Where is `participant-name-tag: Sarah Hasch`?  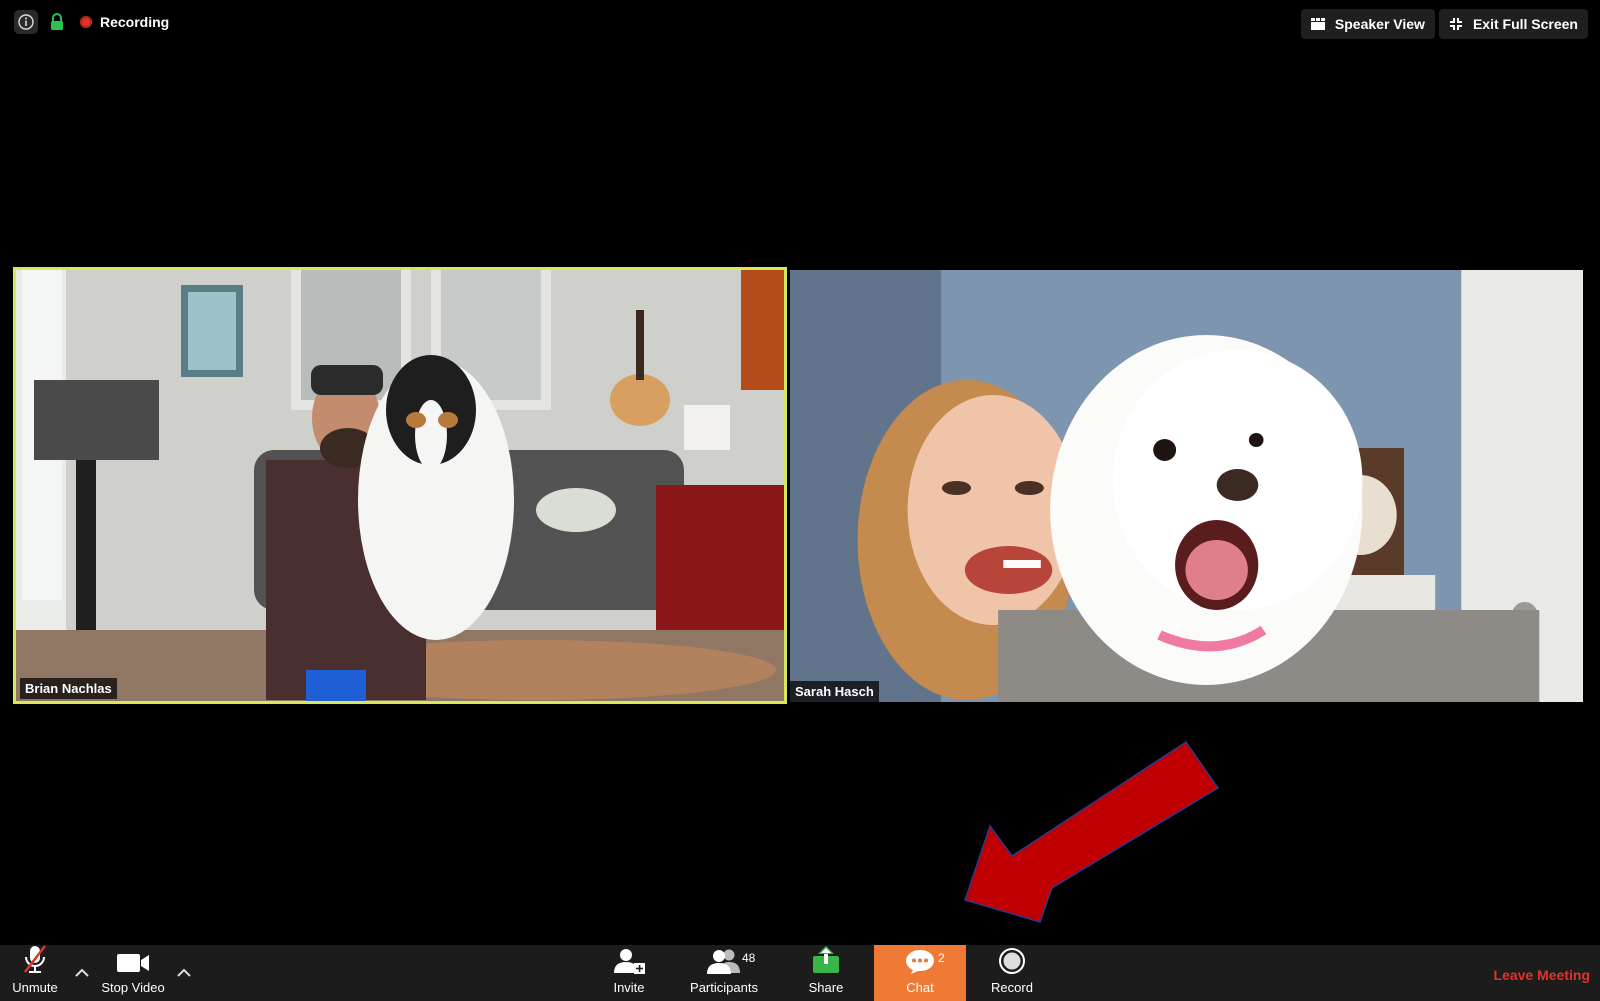
participant-name-tag: Sarah Hasch is located at coordinates (834, 691).